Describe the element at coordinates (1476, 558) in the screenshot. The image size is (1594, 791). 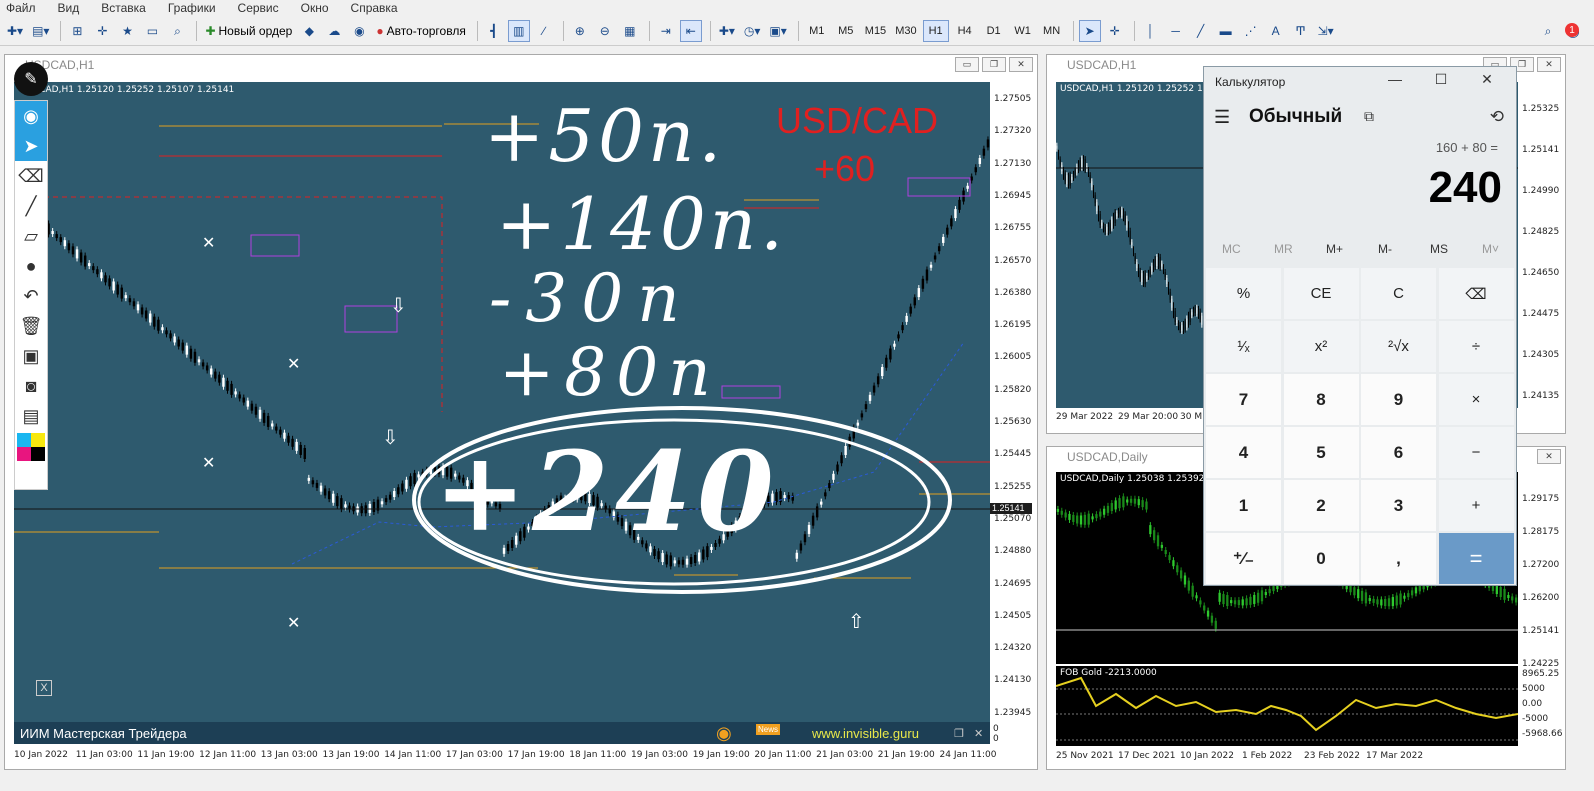
I see `key-23: =` at that location.